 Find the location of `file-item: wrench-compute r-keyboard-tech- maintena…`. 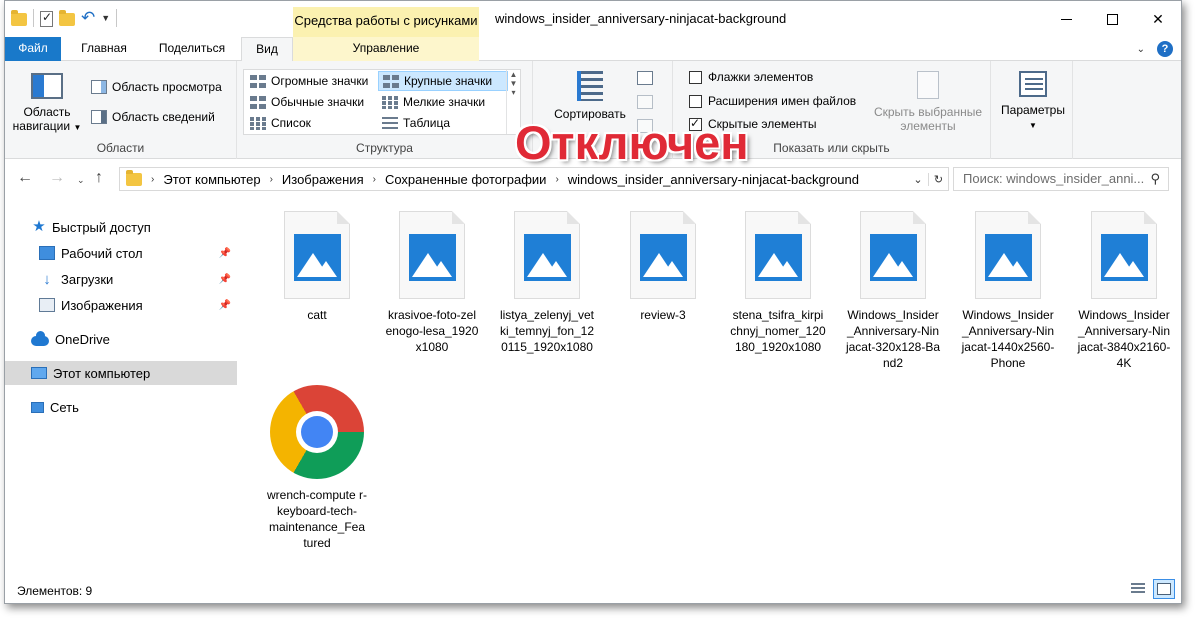

file-item: wrench-compute r-keyboard-tech- maintena… is located at coordinates (317, 468).